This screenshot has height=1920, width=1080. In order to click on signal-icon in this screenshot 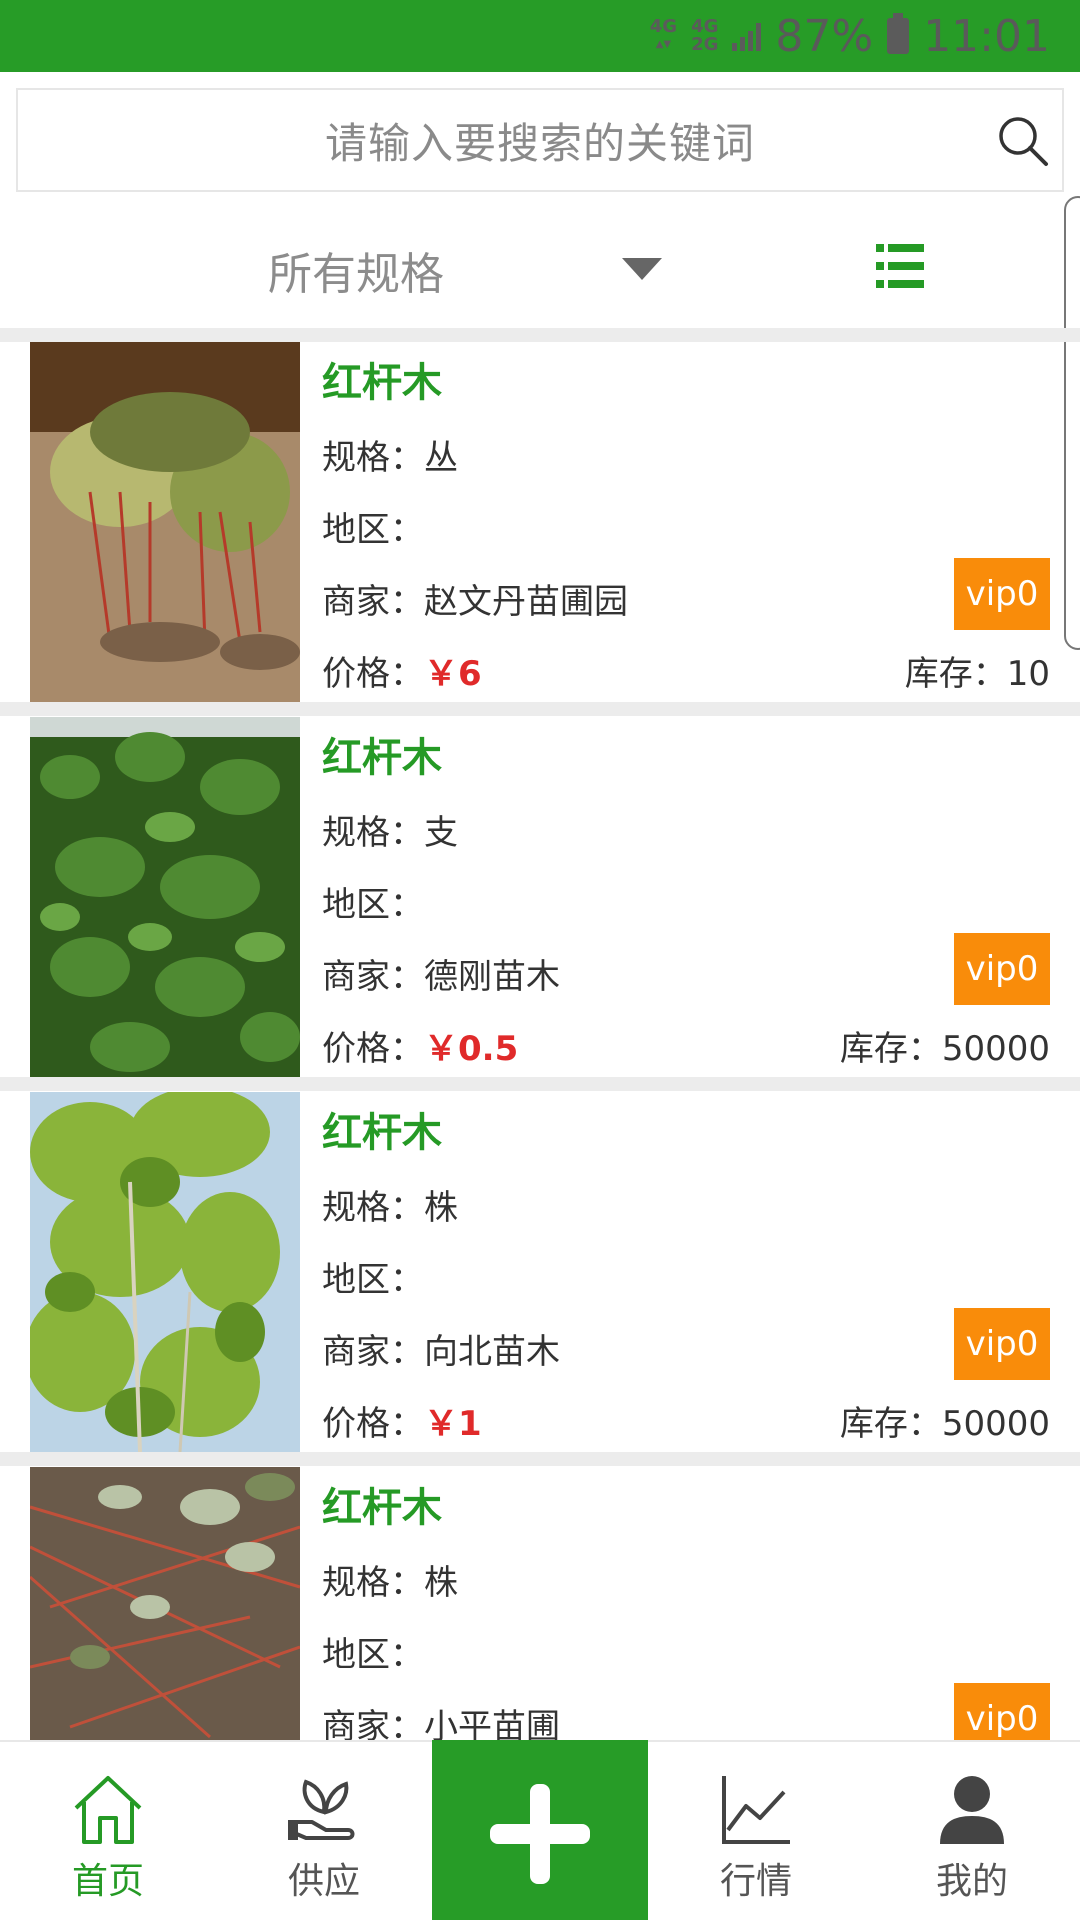, I will do `click(747, 36)`.